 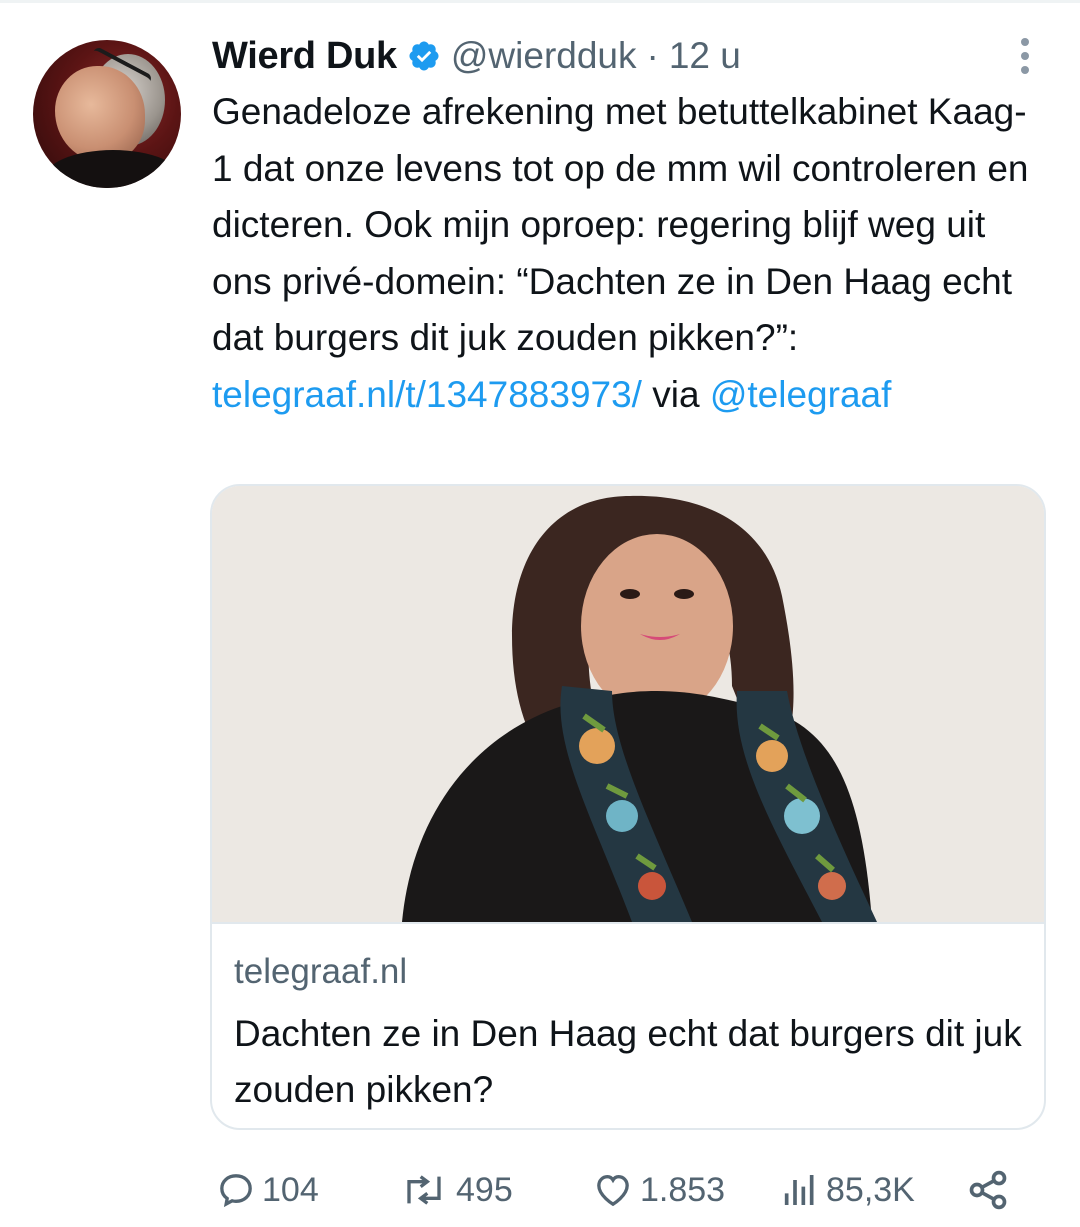 I want to click on via-text: via, so click(x=675, y=394).